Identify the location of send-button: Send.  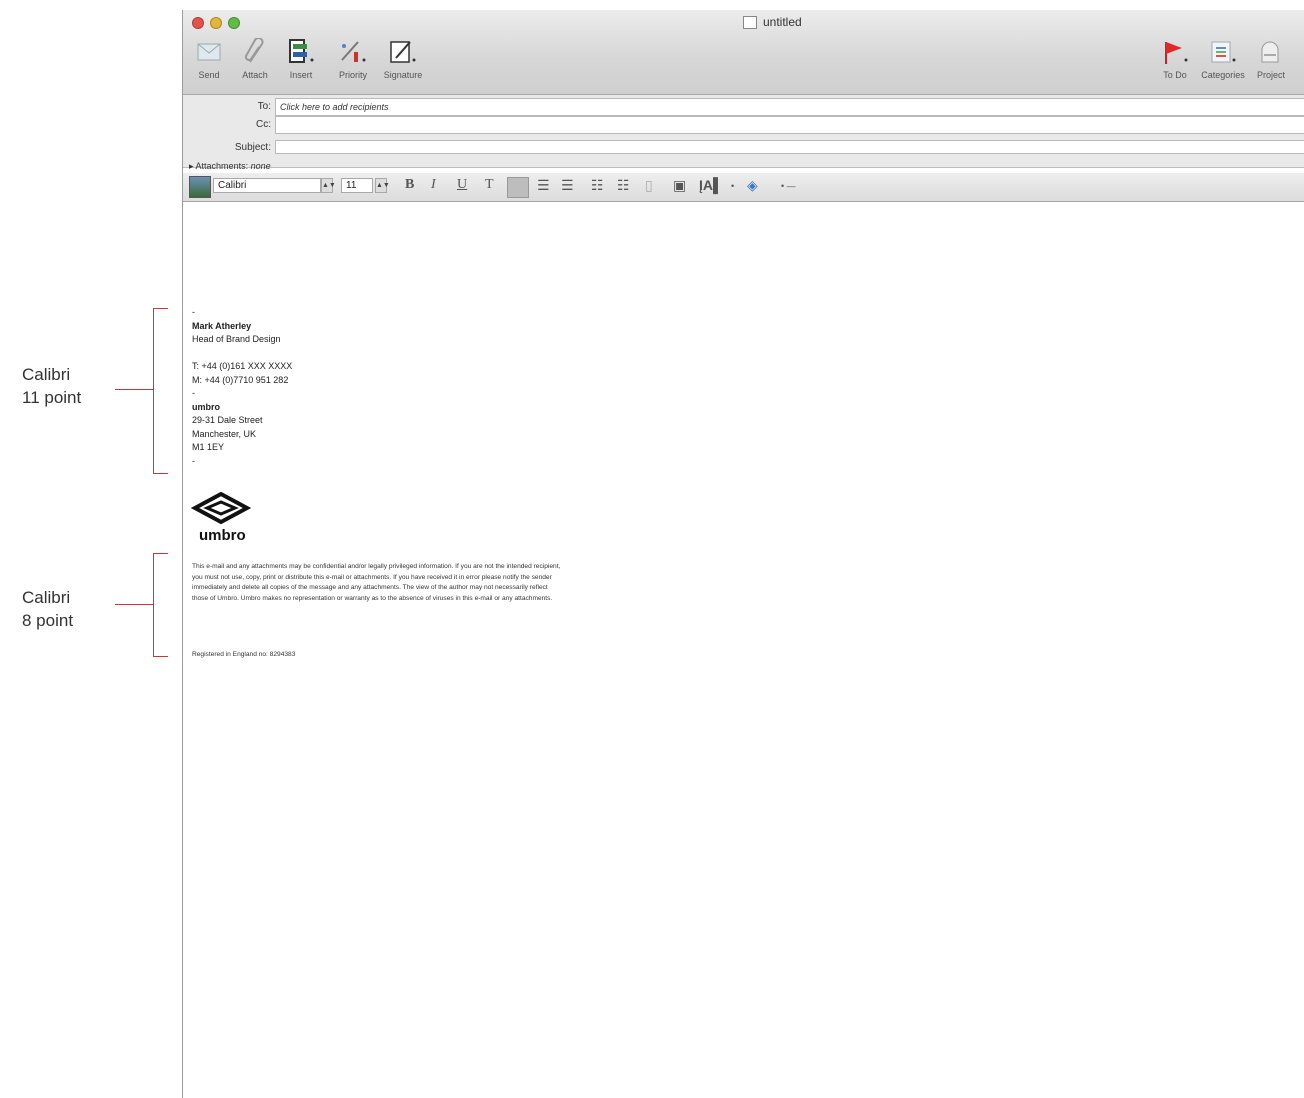
(209, 58).